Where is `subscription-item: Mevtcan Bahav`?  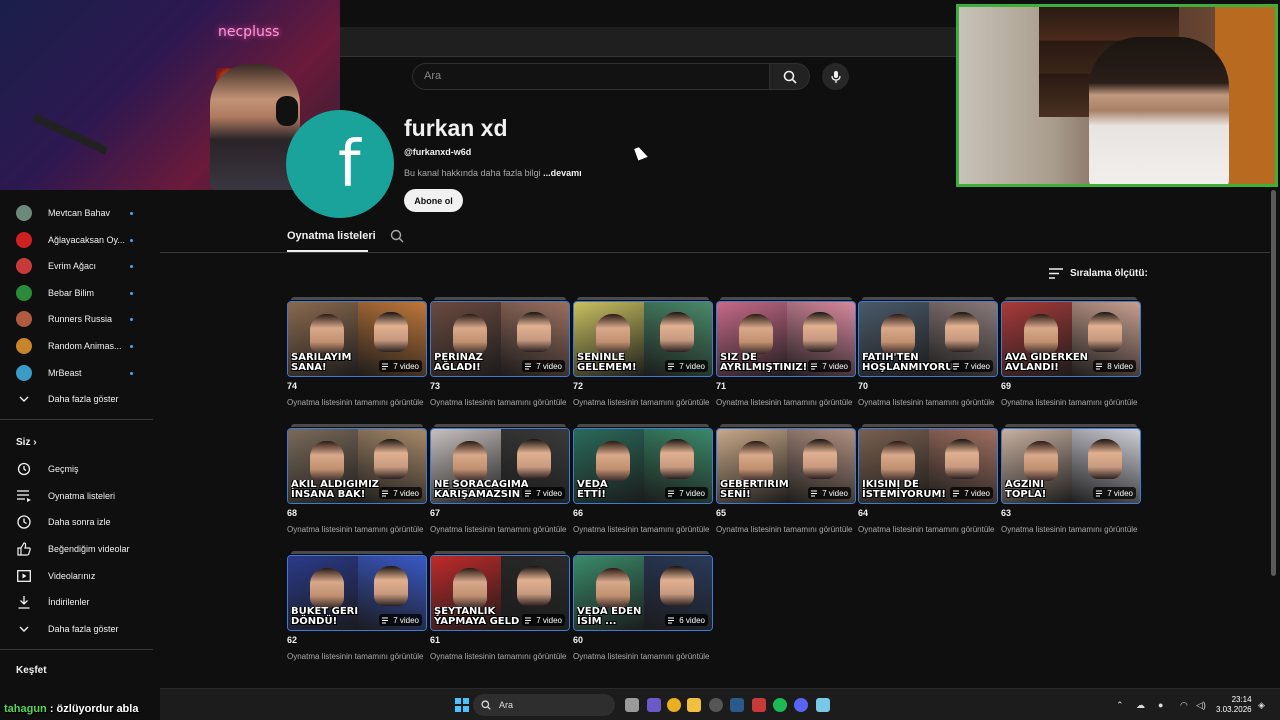 subscription-item: Mevtcan Bahav is located at coordinates (74, 213).